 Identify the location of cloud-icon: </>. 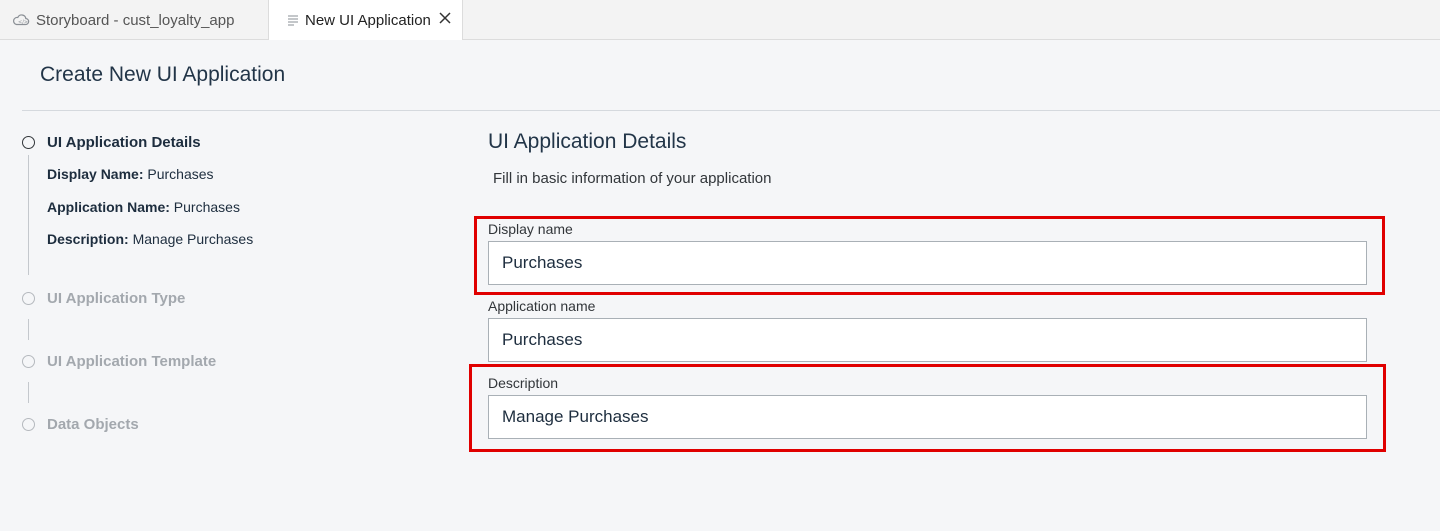
(21, 20).